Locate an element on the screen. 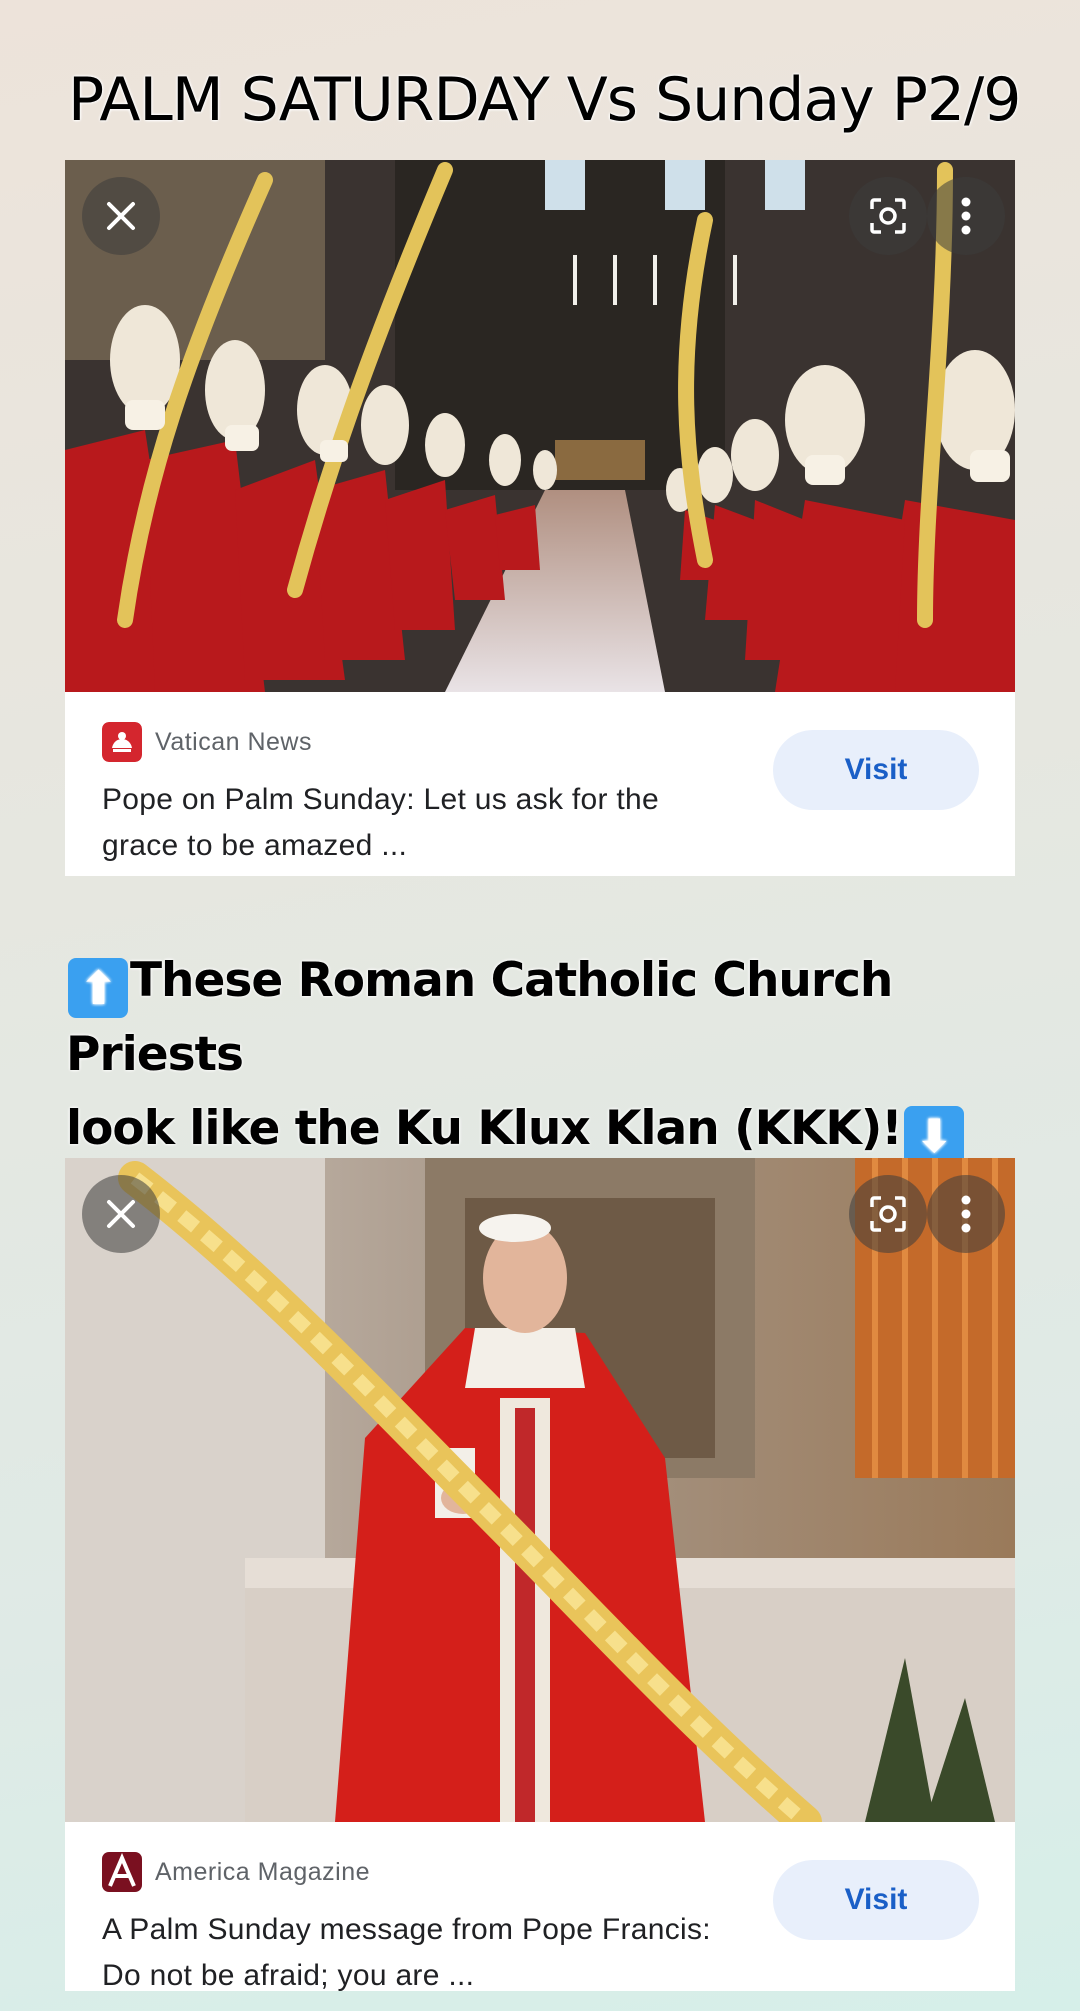 The image size is (1080, 2011). down-arrow-icon: ⬇ is located at coordinates (933, 1136).